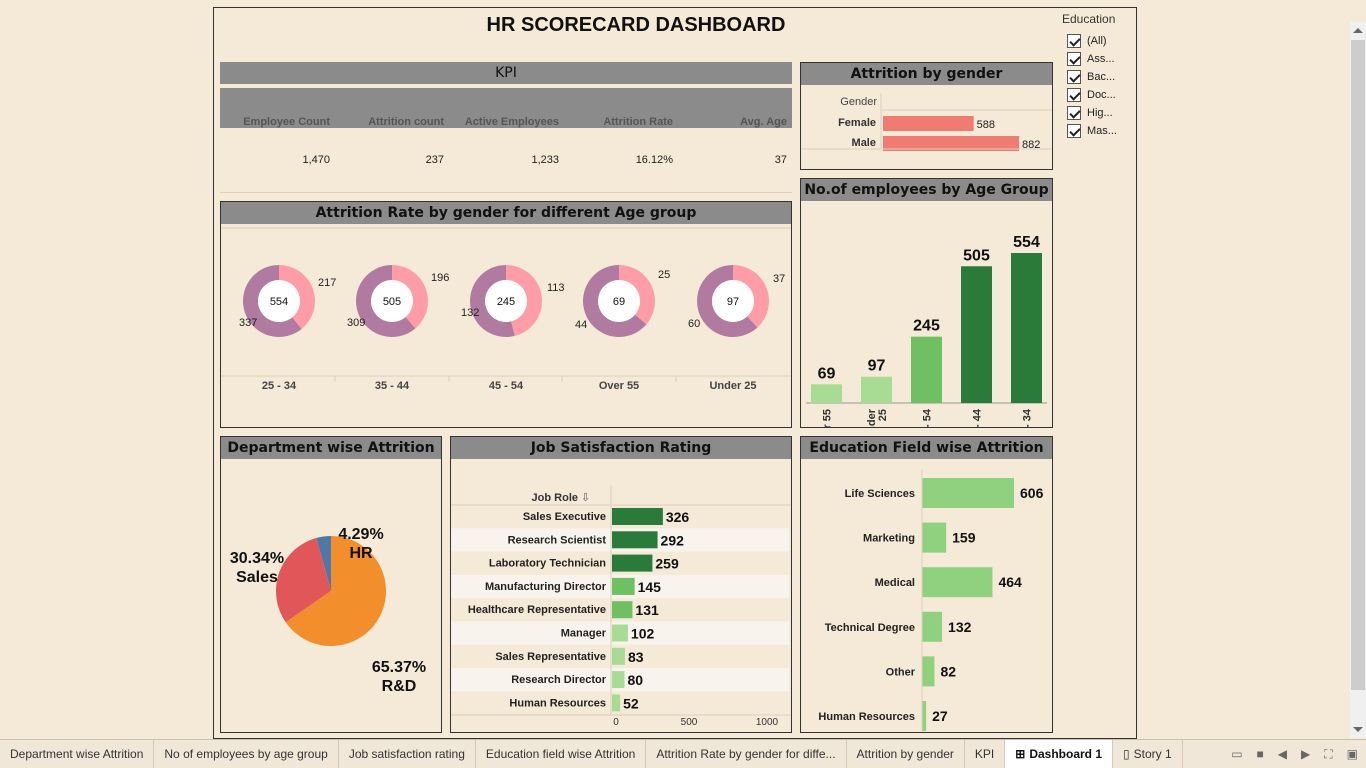 The image size is (1366, 768). Describe the element at coordinates (537, 610) in the screenshot. I see `jobsat-label: Healthcare Representative` at that location.